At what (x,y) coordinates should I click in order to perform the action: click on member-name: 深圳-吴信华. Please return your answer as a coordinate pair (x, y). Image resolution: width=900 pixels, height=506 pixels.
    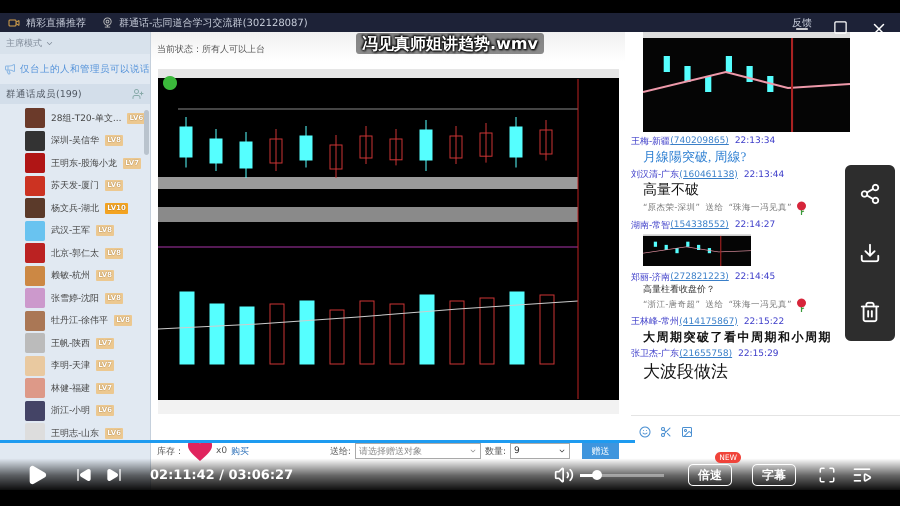
    Looking at the image, I should click on (75, 141).